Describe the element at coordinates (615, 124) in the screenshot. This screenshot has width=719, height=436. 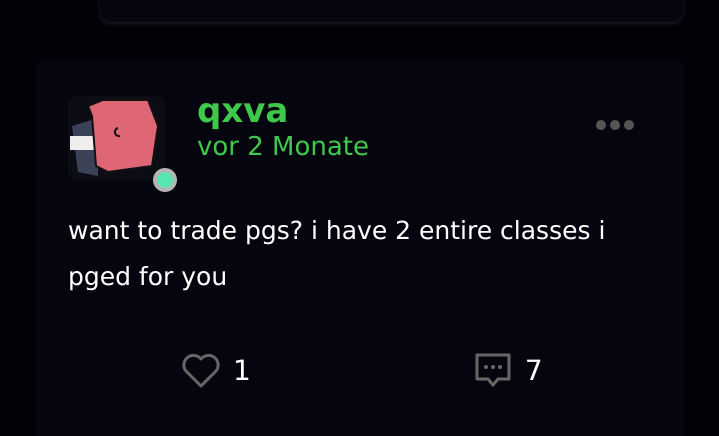
I see `more-icon` at that location.